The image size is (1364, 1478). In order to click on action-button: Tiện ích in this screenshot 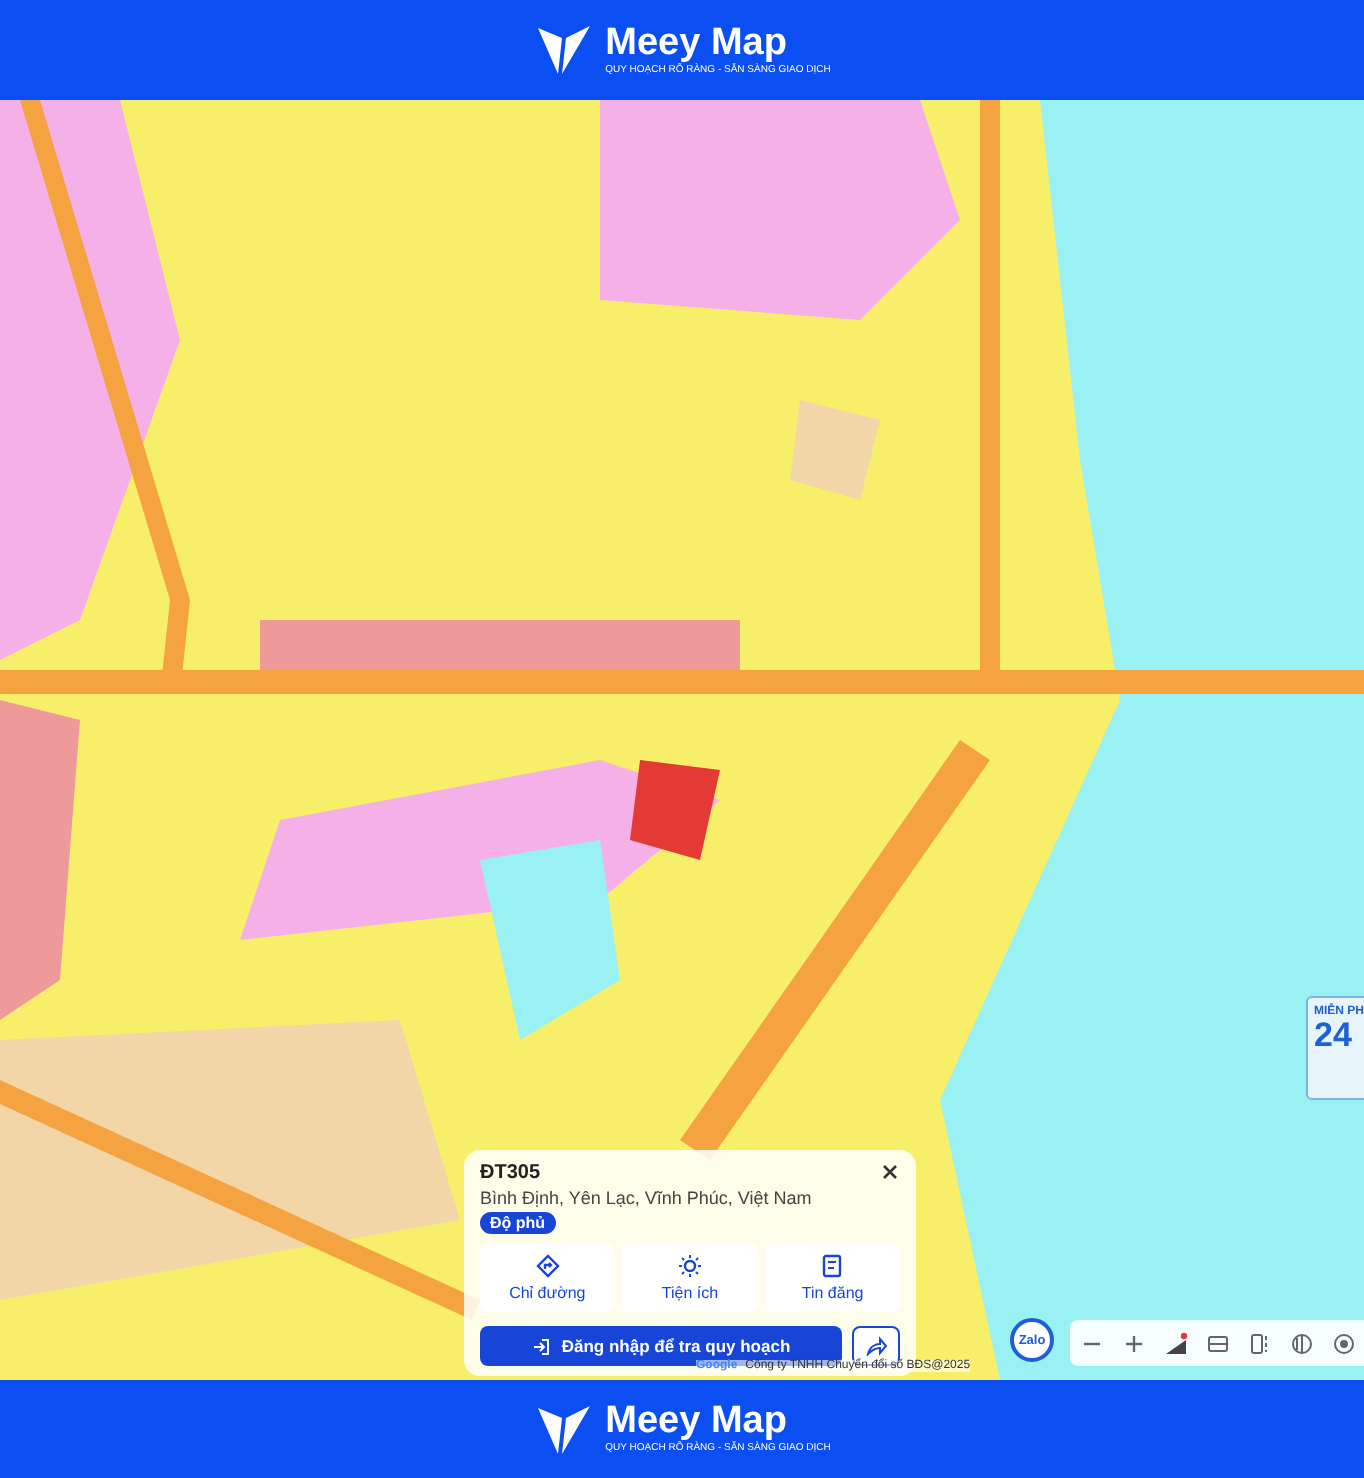, I will do `click(690, 1278)`.